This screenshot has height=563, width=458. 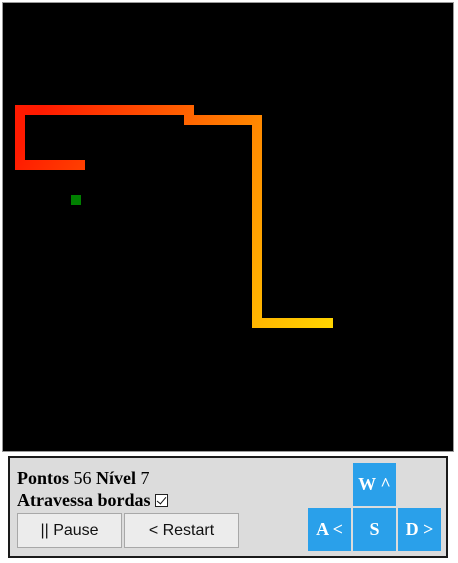 I want to click on level-label: Nível, so click(x=116, y=478).